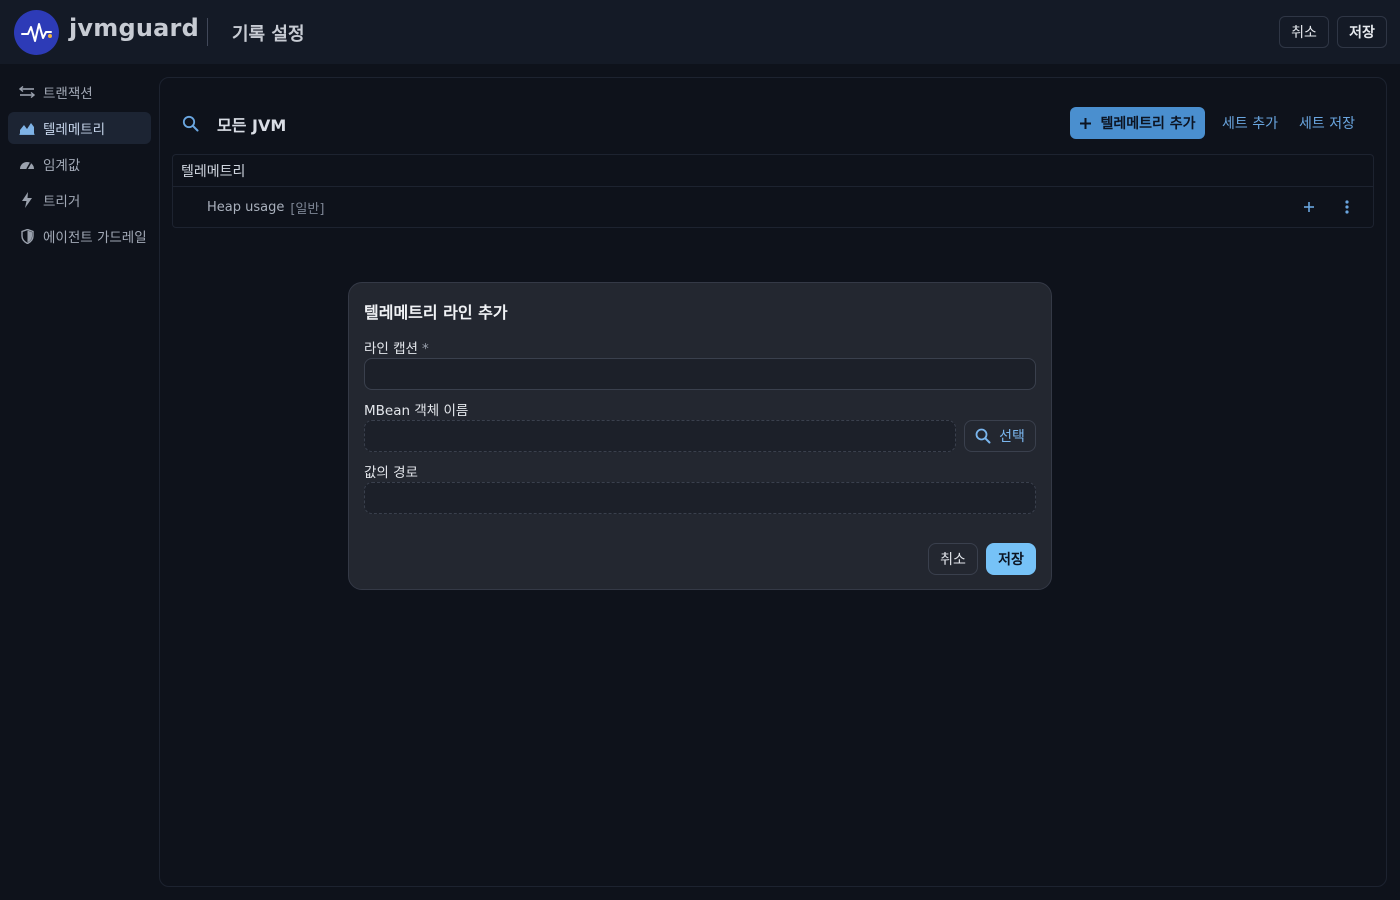 The height and width of the screenshot is (900, 1400). Describe the element at coordinates (1327, 123) in the screenshot. I see `save-set-button: 세트 저장` at that location.